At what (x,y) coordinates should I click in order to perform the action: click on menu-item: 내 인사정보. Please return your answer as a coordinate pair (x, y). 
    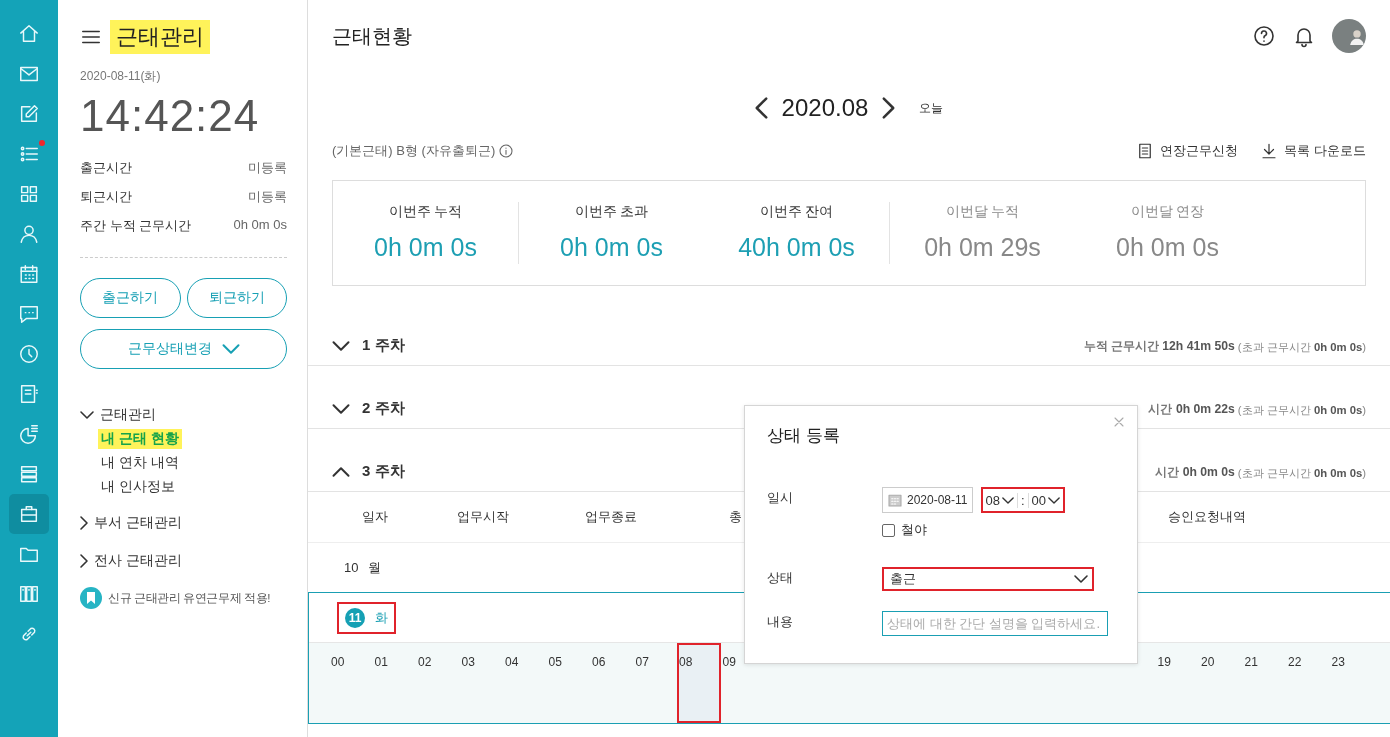
    Looking at the image, I should click on (138, 487).